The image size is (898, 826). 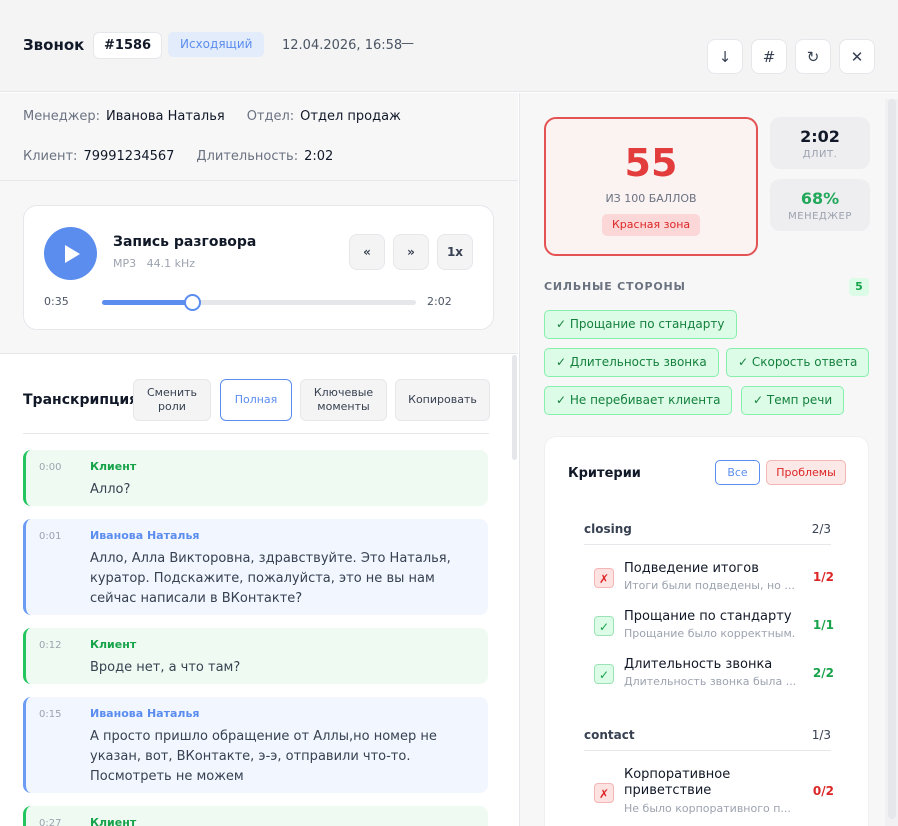 What do you see at coordinates (710, 633) in the screenshot?
I see `criterion-desc: Прощание было корректным.` at bounding box center [710, 633].